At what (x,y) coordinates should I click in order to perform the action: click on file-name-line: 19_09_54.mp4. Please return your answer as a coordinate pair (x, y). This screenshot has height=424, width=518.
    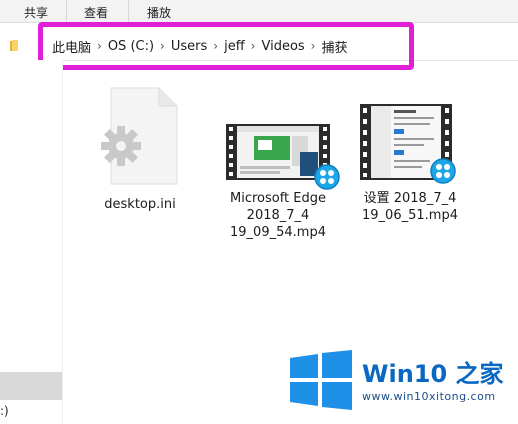
    Looking at the image, I should click on (278, 232).